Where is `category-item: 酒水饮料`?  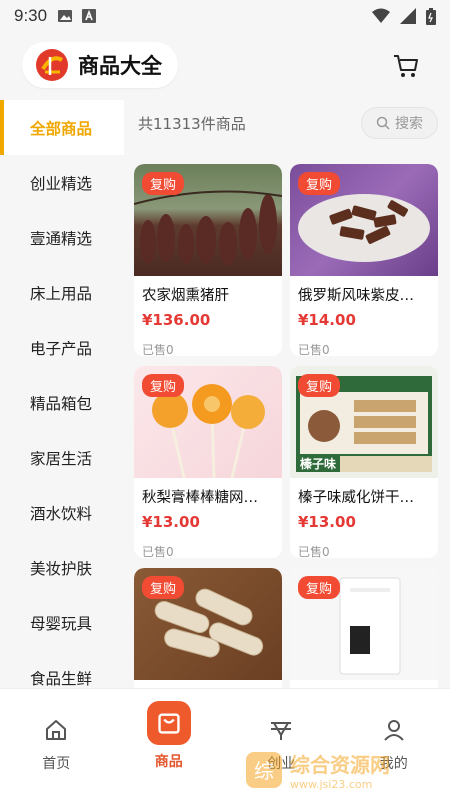 category-item: 酒水饮料 is located at coordinates (62, 512).